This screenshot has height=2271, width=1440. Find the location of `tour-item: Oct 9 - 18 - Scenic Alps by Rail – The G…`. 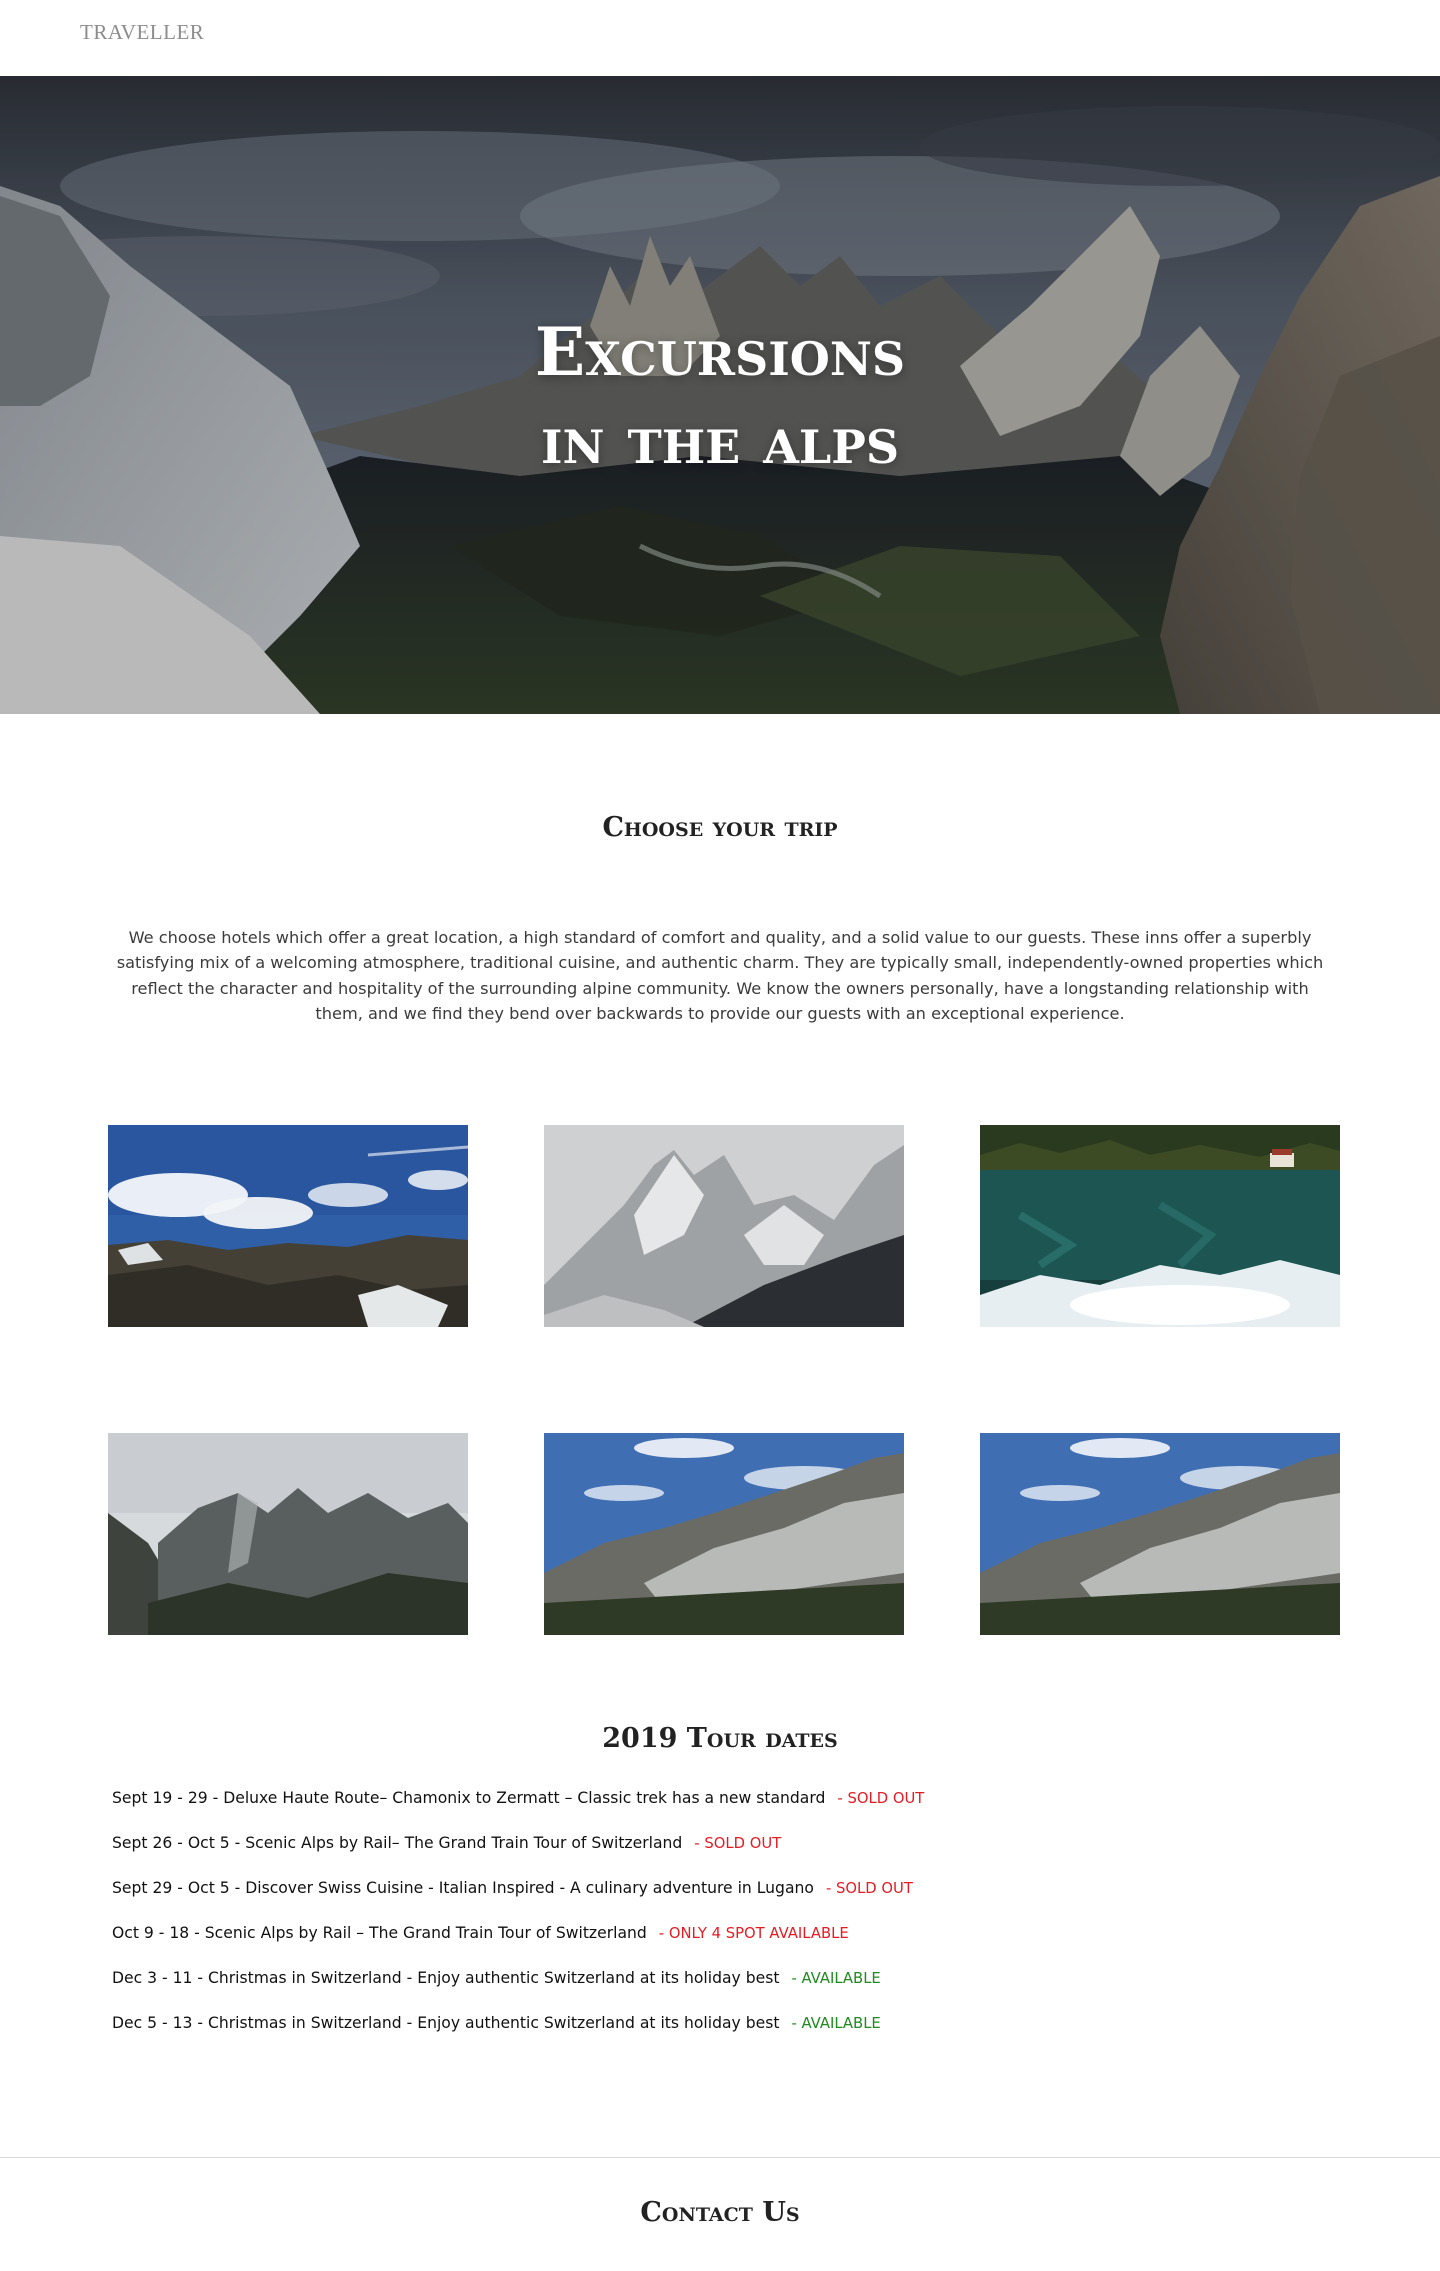

tour-item: Oct 9 - 18 - Scenic Alps by Rail – The G… is located at coordinates (712, 1943).